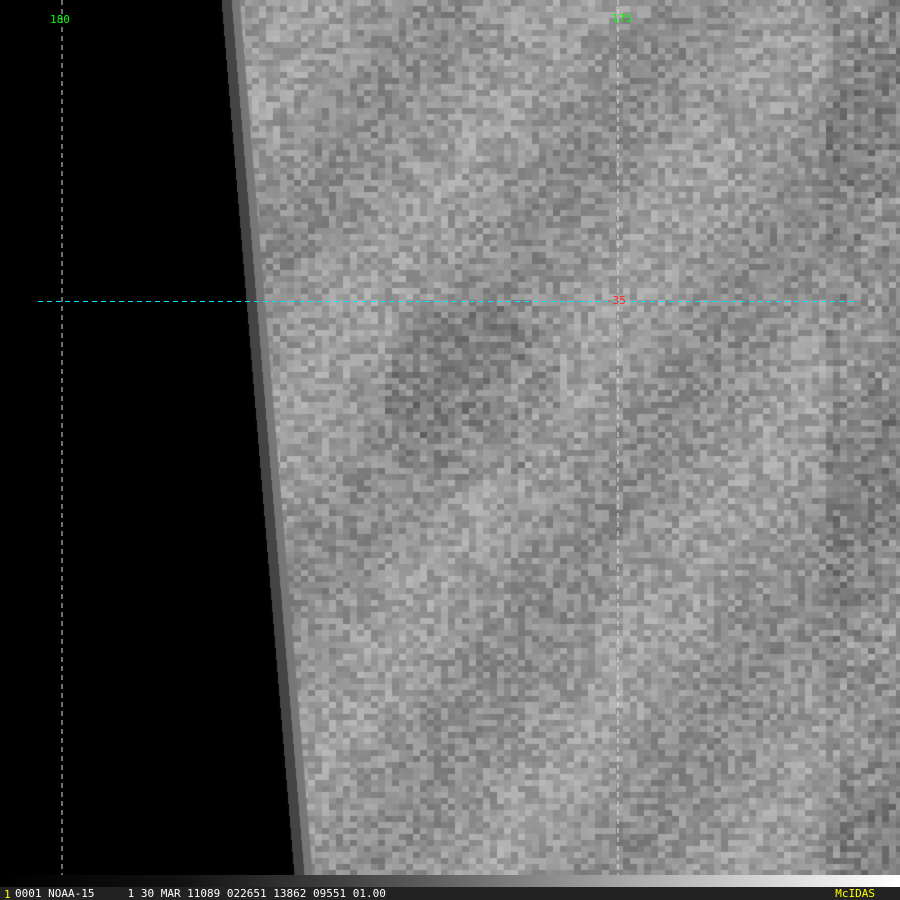  Describe the element at coordinates (622, 18) in the screenshot. I see `longitude-label: 175` at that location.